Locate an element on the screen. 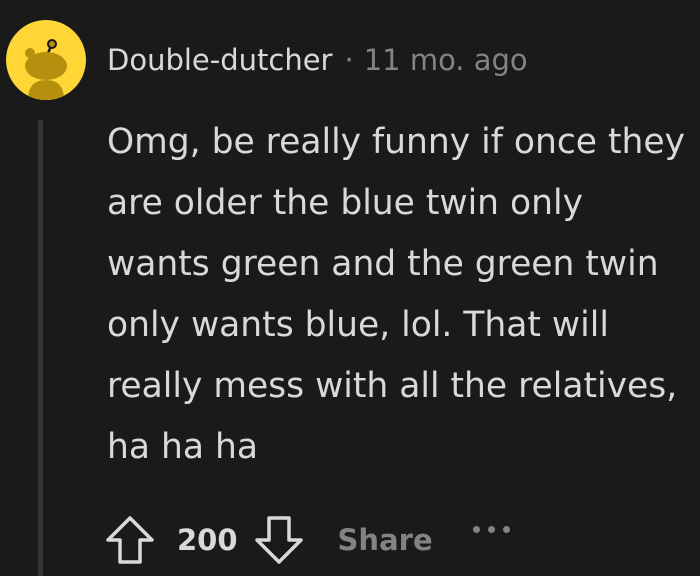  comment-meta: Double-dutcher · 11 mo. ago is located at coordinates (317, 60).